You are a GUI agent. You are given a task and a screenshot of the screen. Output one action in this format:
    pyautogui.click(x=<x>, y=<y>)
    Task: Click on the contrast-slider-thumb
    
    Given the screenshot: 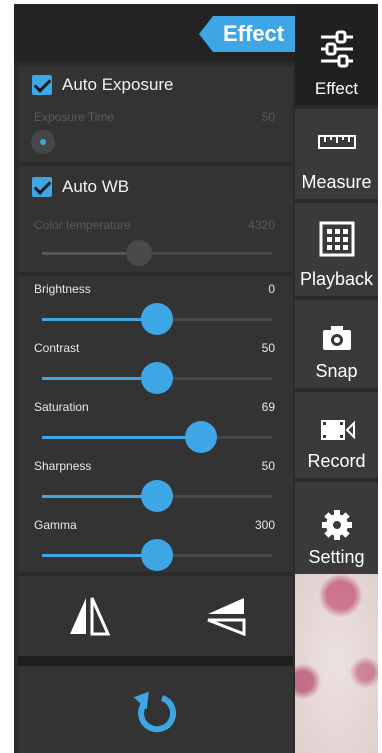 What is the action you would take?
    pyautogui.click(x=157, y=378)
    